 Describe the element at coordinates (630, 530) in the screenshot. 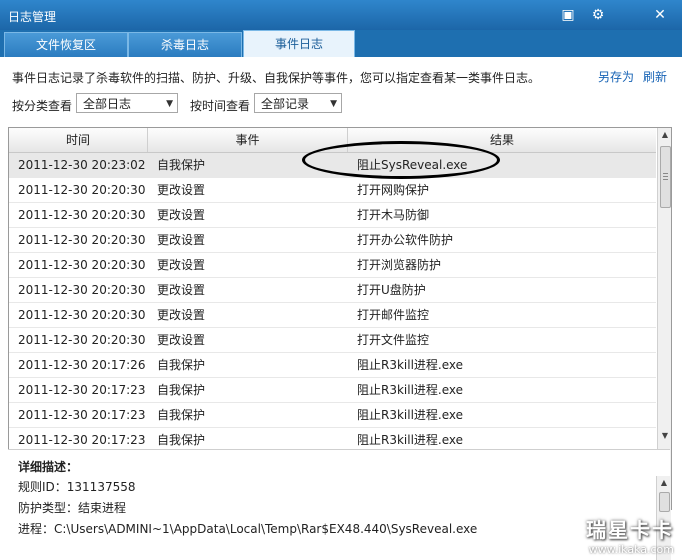

I see `watermark-brand: 瑞星卡卡` at that location.